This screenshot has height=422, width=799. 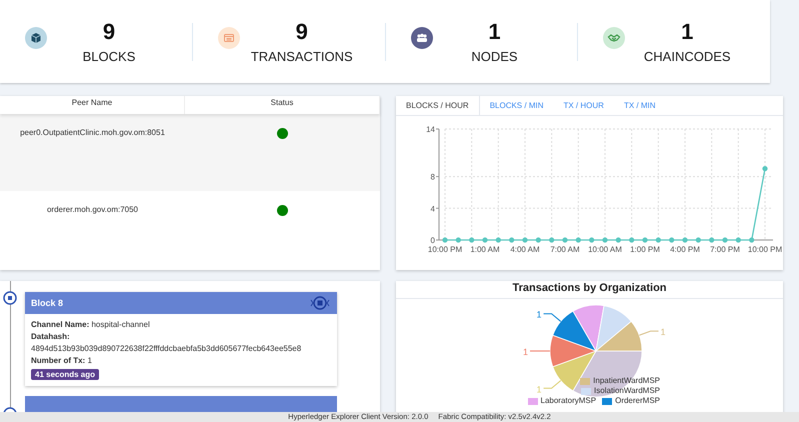 I want to click on legend-label: LaboratoryMSP, so click(x=568, y=401).